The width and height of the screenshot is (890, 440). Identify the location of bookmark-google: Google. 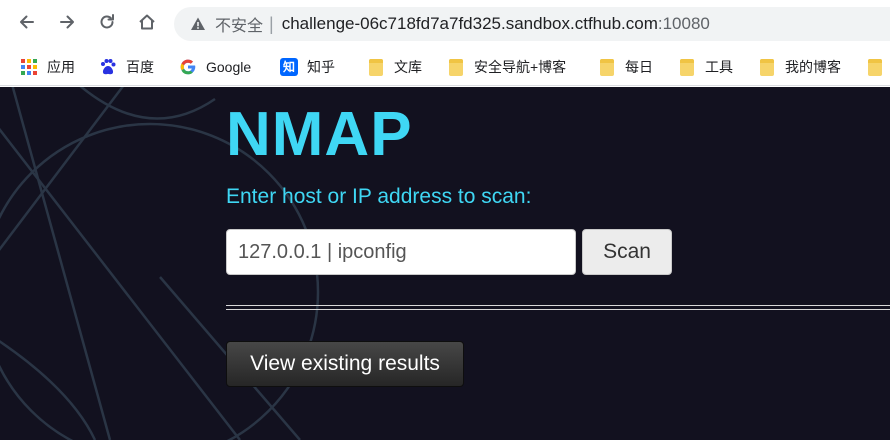
(215, 67).